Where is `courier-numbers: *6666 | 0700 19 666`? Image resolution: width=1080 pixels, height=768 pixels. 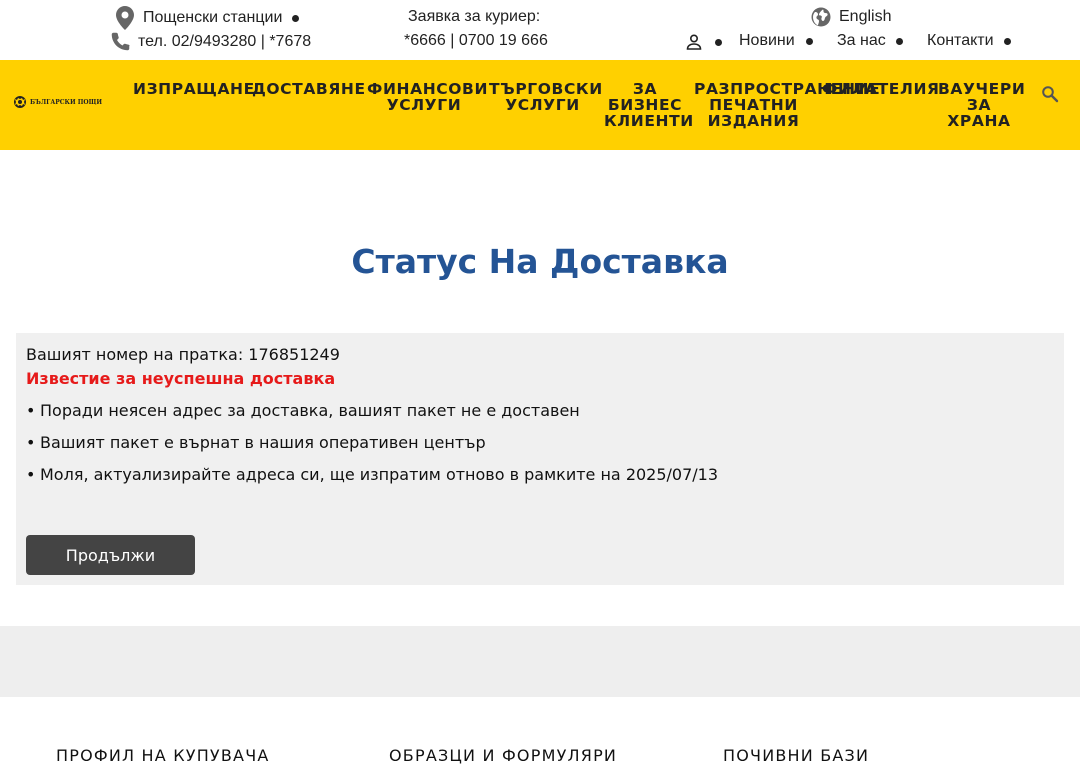
courier-numbers: *6666 | 0700 19 666 is located at coordinates (476, 41).